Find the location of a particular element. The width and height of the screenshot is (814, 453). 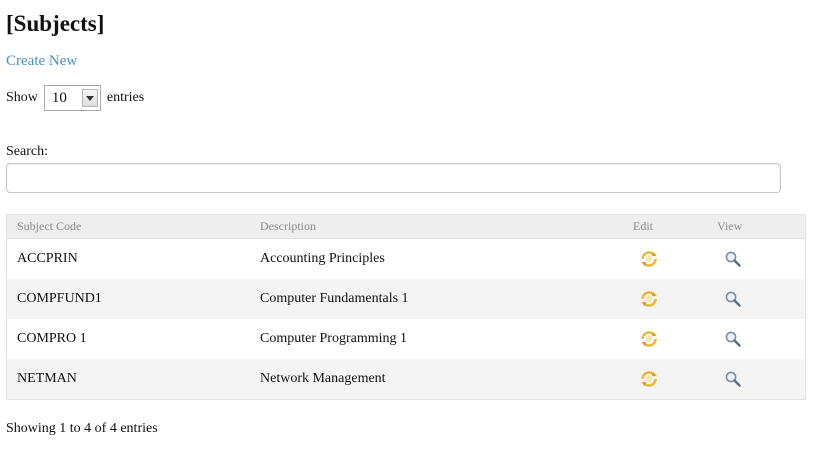

description-cell: Network Management is located at coordinates (436, 379).